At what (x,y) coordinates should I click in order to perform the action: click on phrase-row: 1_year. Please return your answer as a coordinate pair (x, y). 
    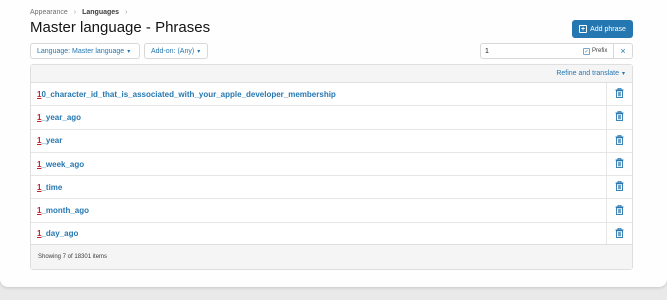
    Looking at the image, I should click on (331, 141).